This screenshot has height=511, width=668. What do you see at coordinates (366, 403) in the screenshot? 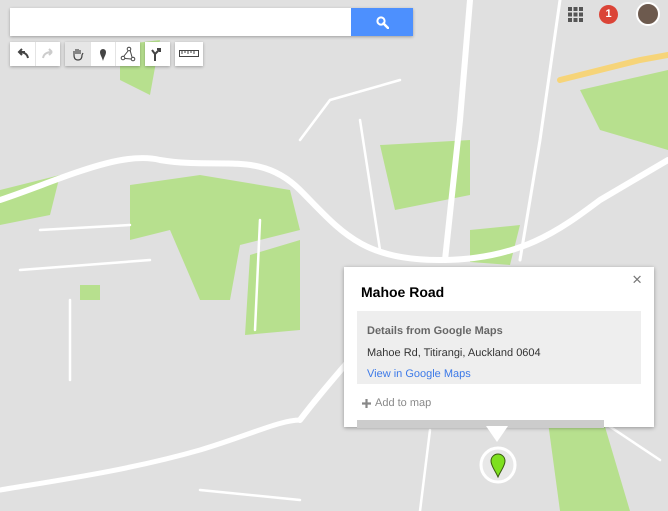
I see `plus-icon` at bounding box center [366, 403].